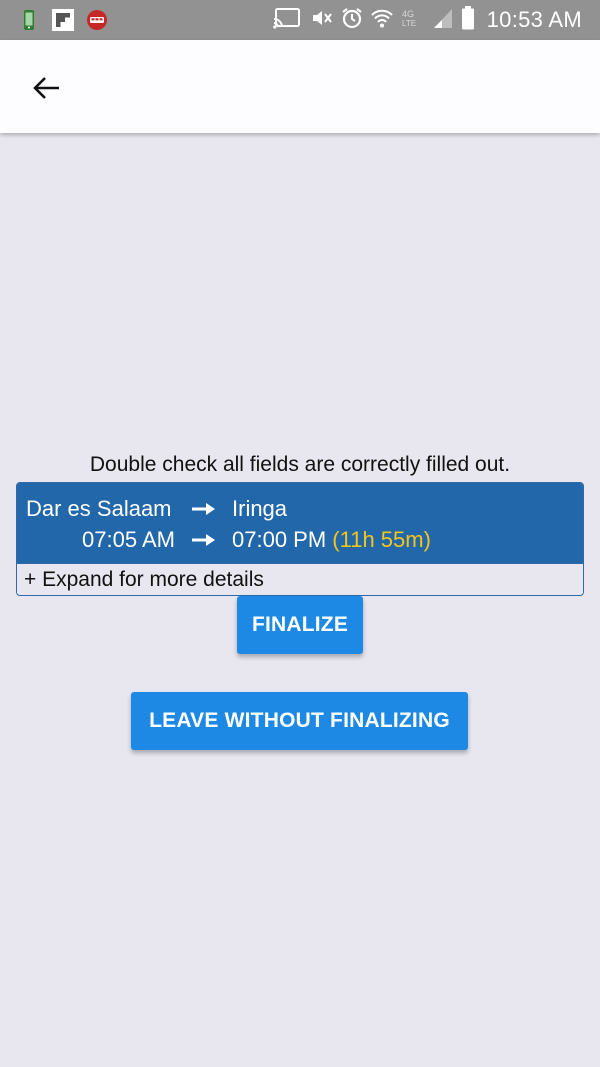  What do you see at coordinates (443, 20) in the screenshot?
I see `signal-icon` at bounding box center [443, 20].